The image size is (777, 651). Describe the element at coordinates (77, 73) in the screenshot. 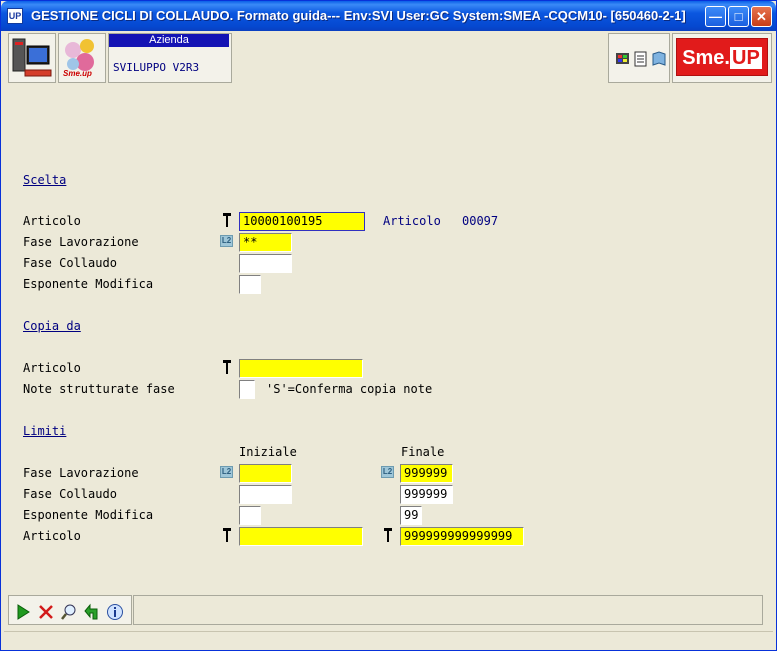

I see `smeup-logo-text: Sme.up` at that location.